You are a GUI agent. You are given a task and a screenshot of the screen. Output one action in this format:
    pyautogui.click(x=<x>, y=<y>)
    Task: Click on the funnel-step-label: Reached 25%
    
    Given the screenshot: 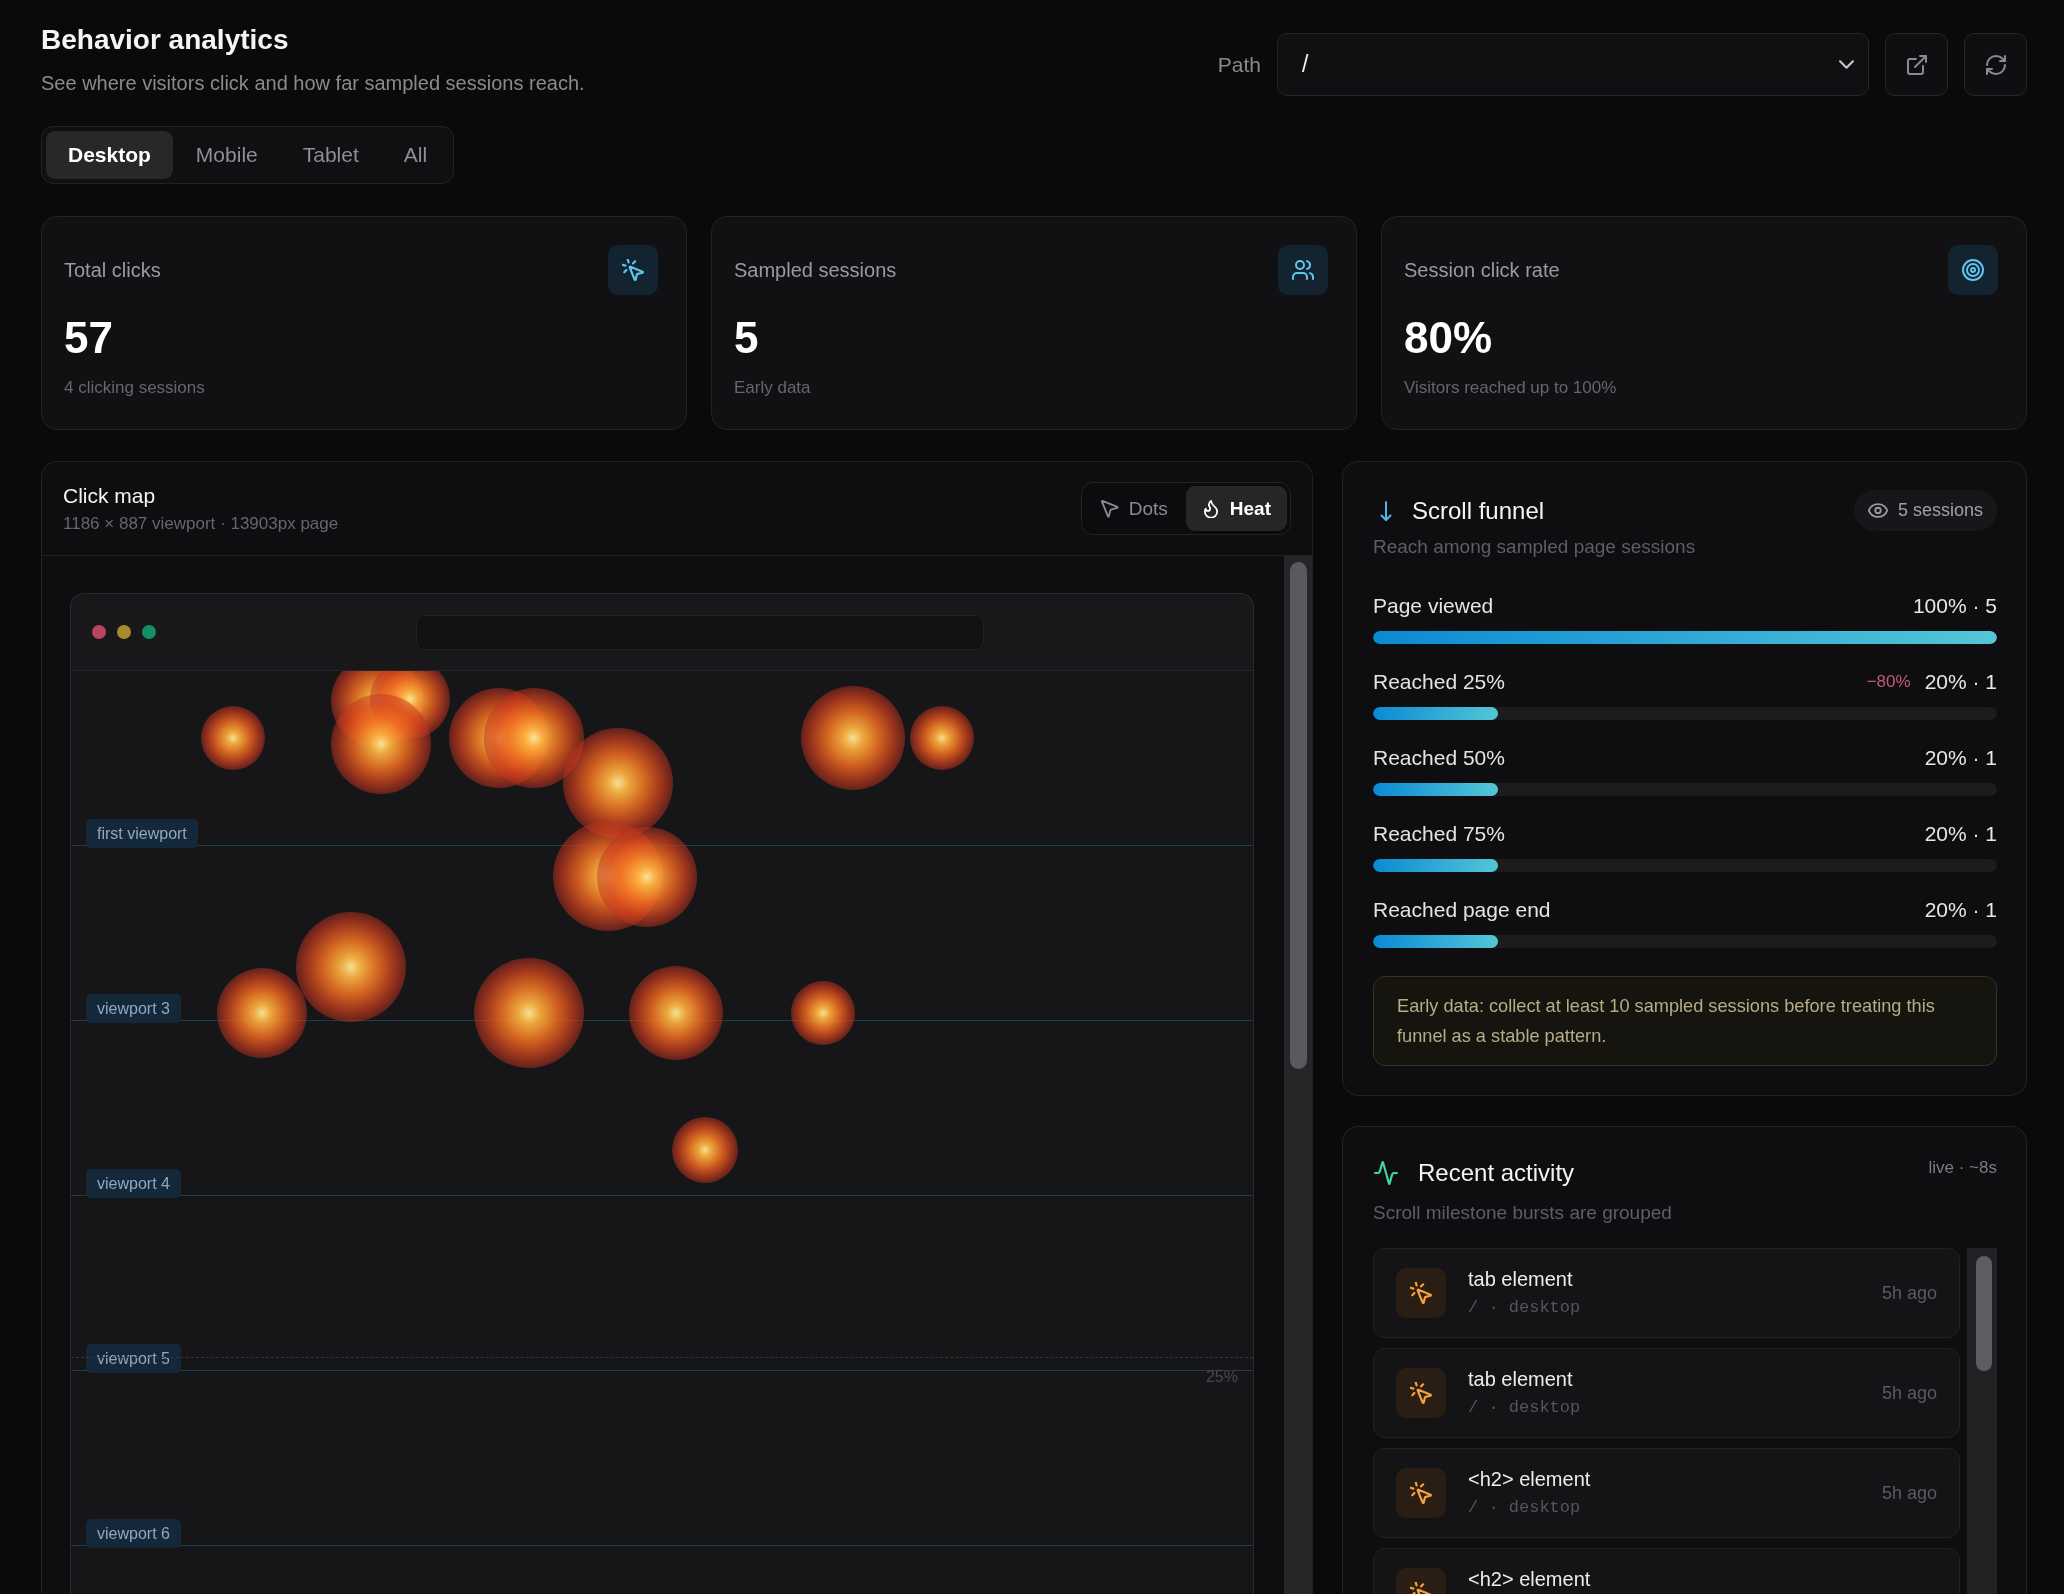 What is the action you would take?
    pyautogui.click(x=1439, y=682)
    